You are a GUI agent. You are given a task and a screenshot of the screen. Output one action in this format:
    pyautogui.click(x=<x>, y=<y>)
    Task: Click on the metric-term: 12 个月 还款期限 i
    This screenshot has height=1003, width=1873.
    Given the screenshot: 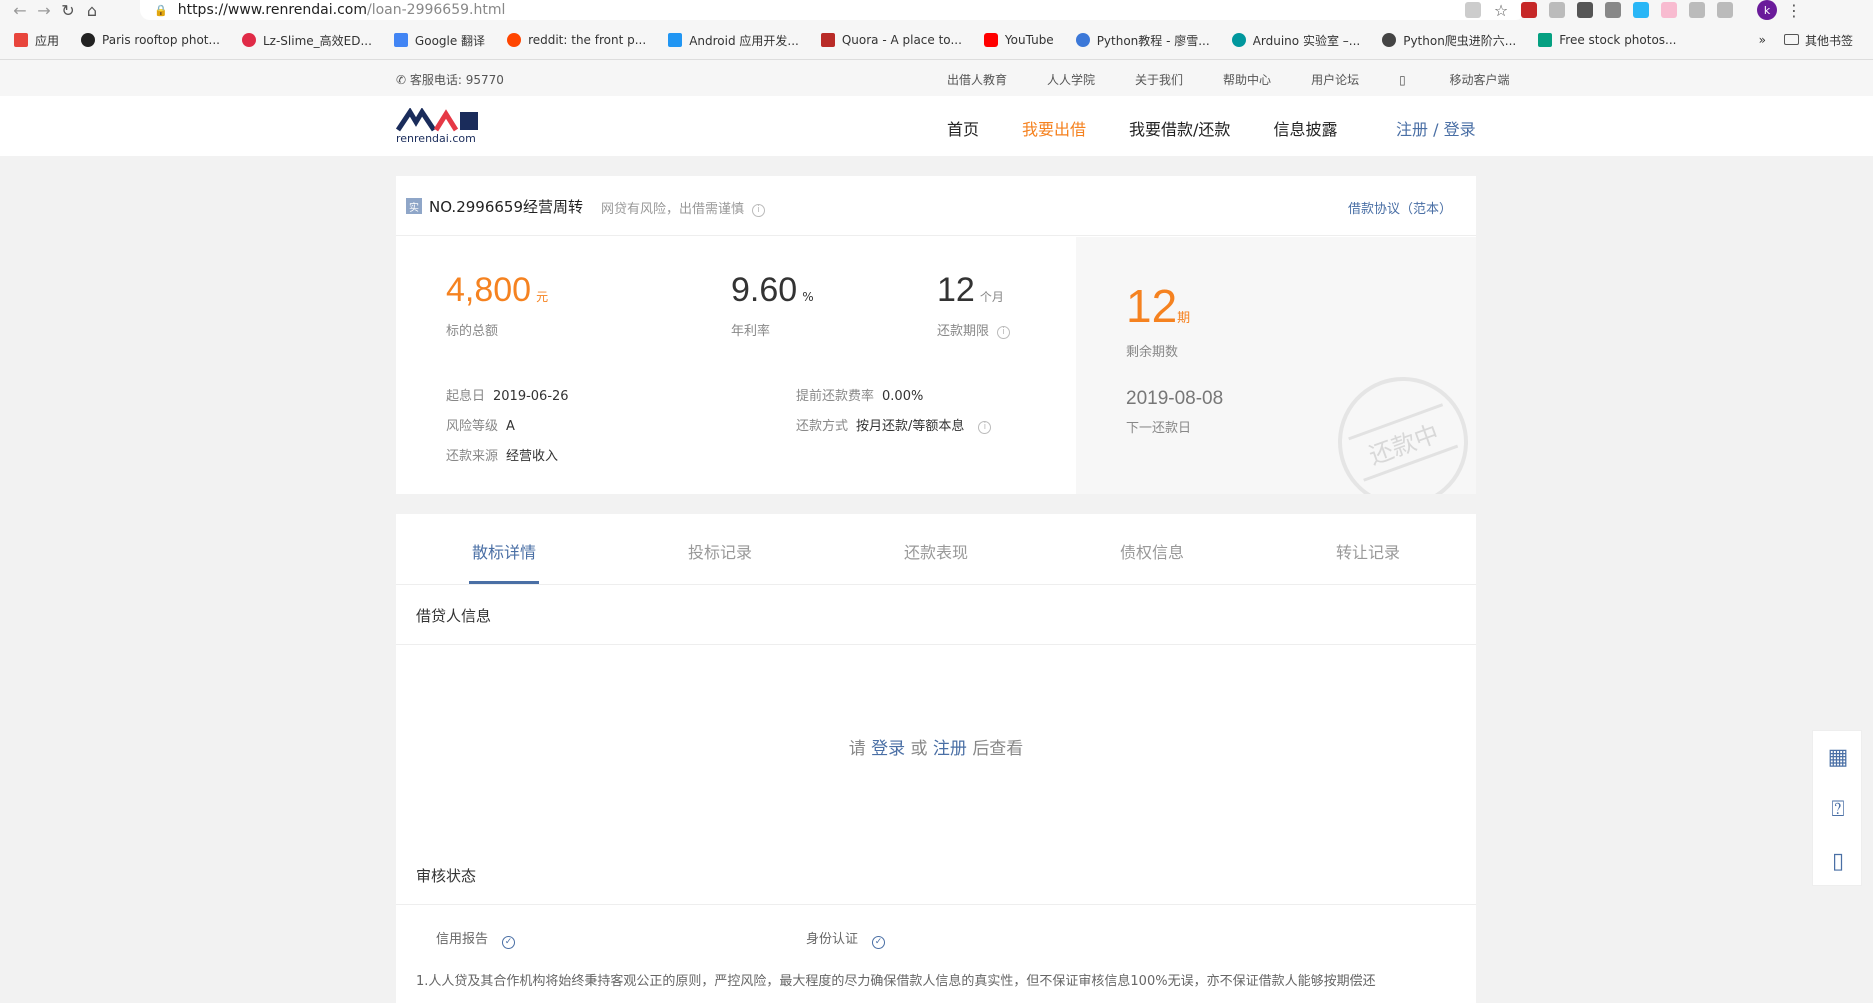 What is the action you would take?
    pyautogui.click(x=974, y=305)
    